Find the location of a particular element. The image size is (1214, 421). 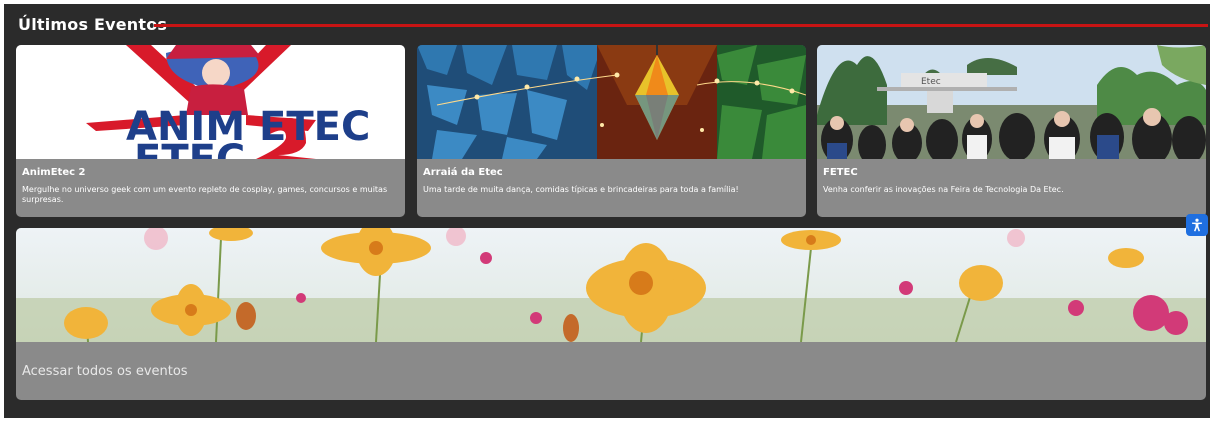

event-title: Arraiá da Etec is located at coordinates (463, 172).